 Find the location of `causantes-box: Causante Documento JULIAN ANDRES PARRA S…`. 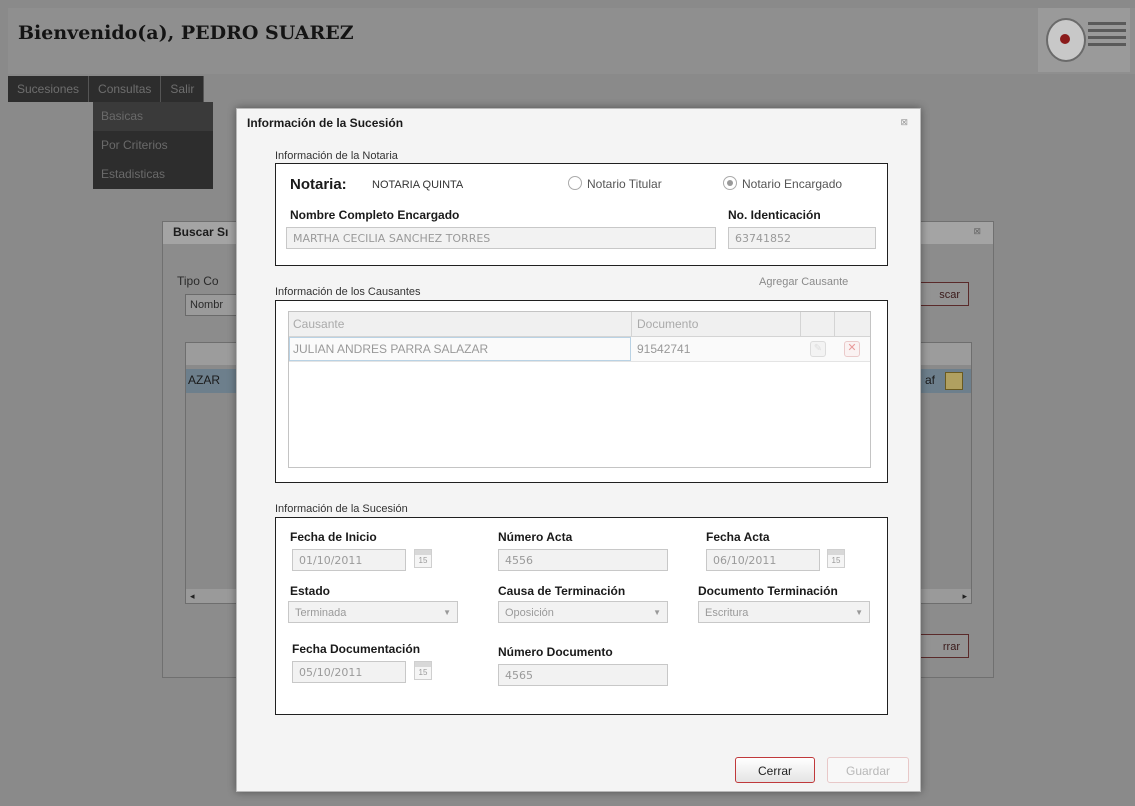

causantes-box: Causante Documento JULIAN ANDRES PARRA S… is located at coordinates (581, 391).